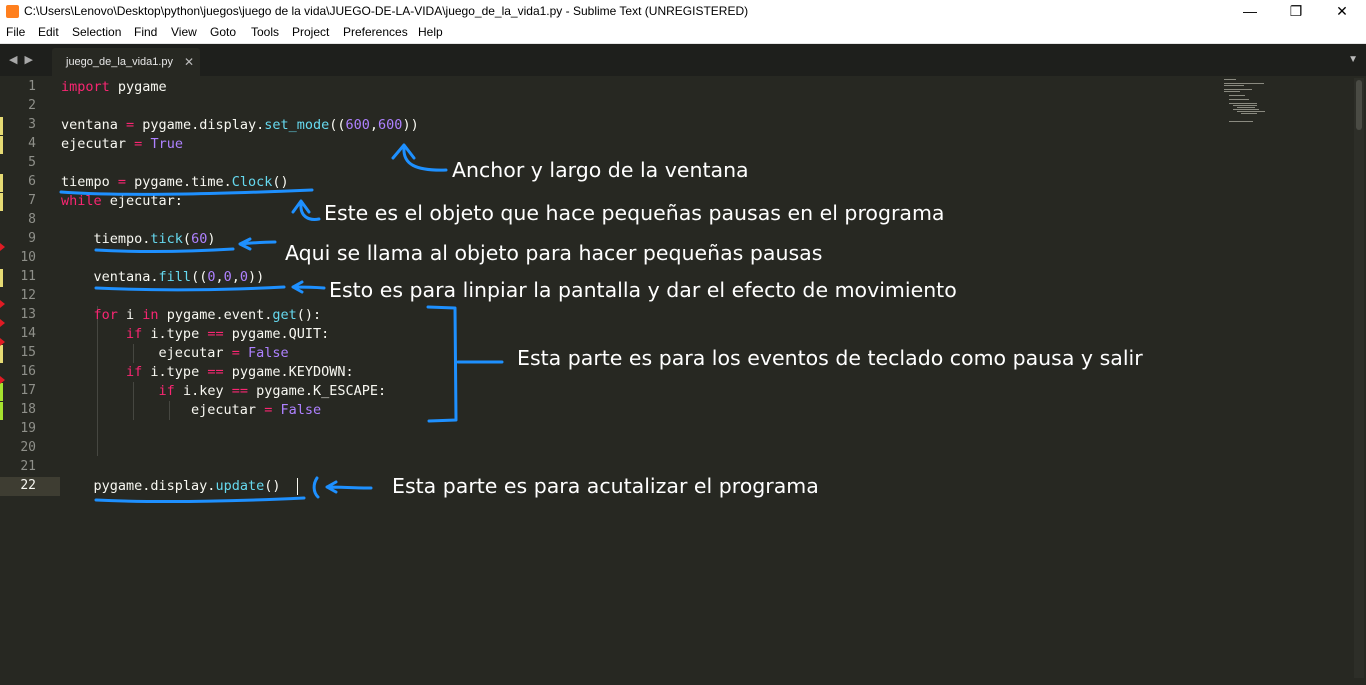 Image resolution: width=1366 pixels, height=685 pixels. I want to click on arrow-left-fill, so click(308, 287).